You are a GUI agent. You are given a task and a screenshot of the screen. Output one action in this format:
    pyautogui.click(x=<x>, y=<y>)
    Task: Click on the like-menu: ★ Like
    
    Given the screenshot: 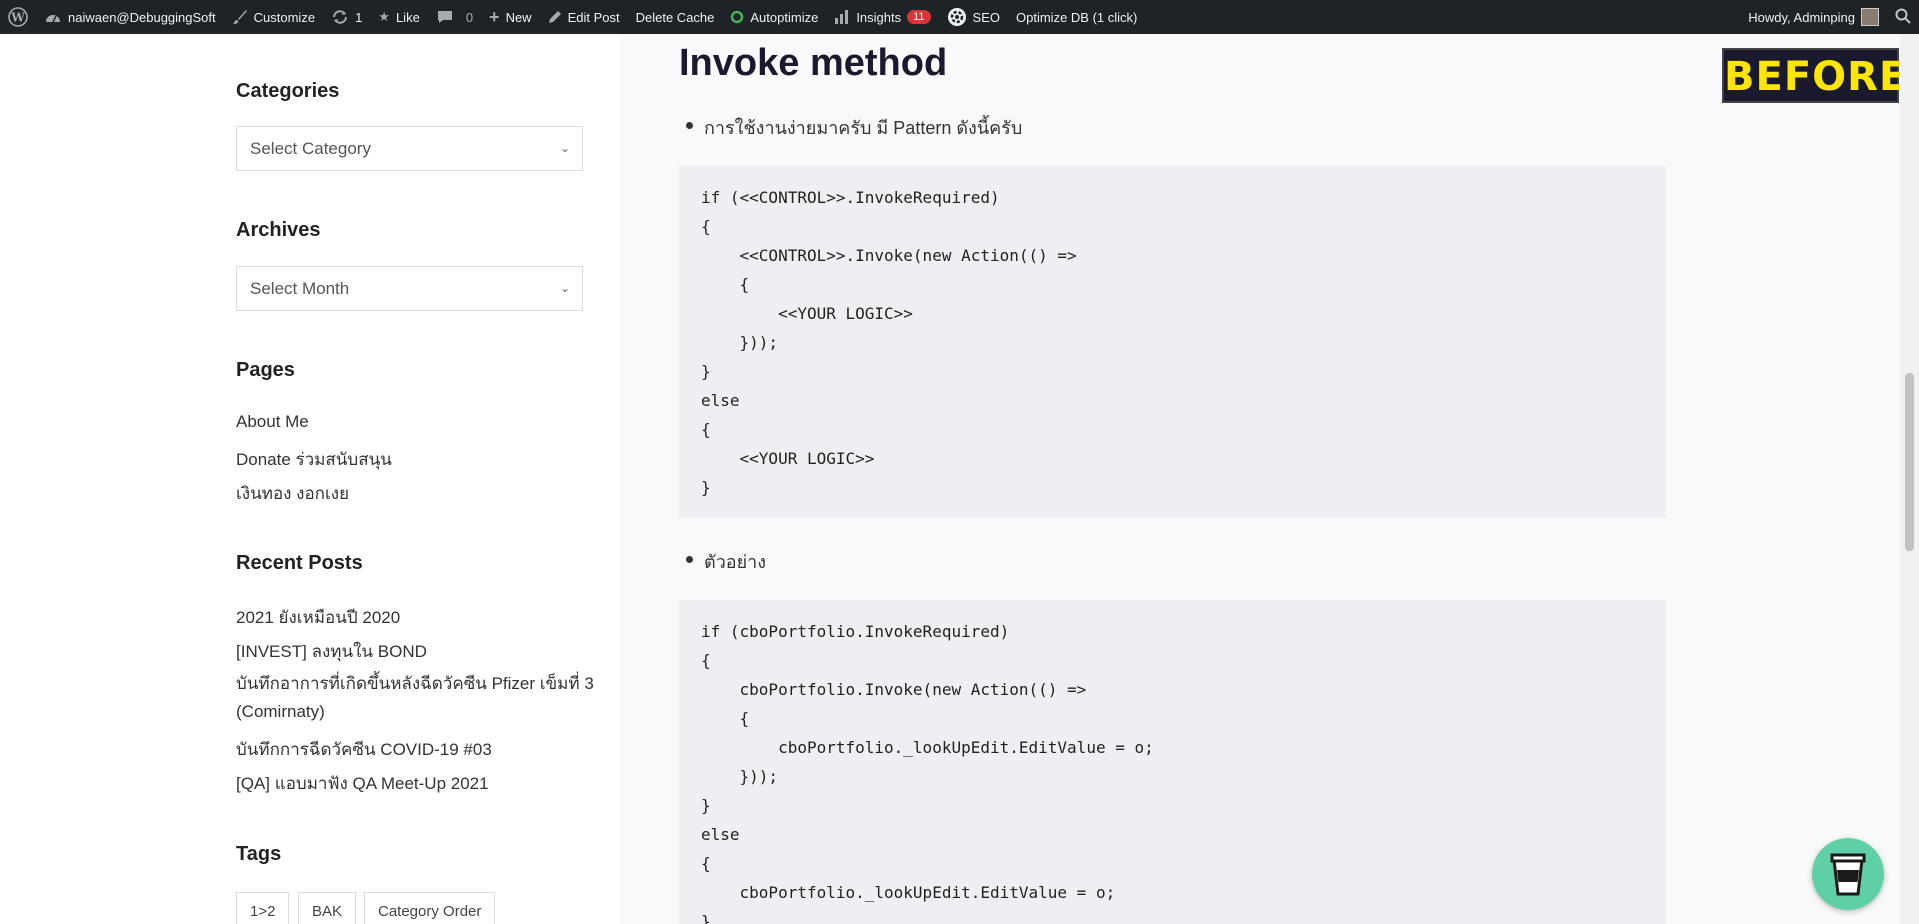 What is the action you would take?
    pyautogui.click(x=399, y=17)
    